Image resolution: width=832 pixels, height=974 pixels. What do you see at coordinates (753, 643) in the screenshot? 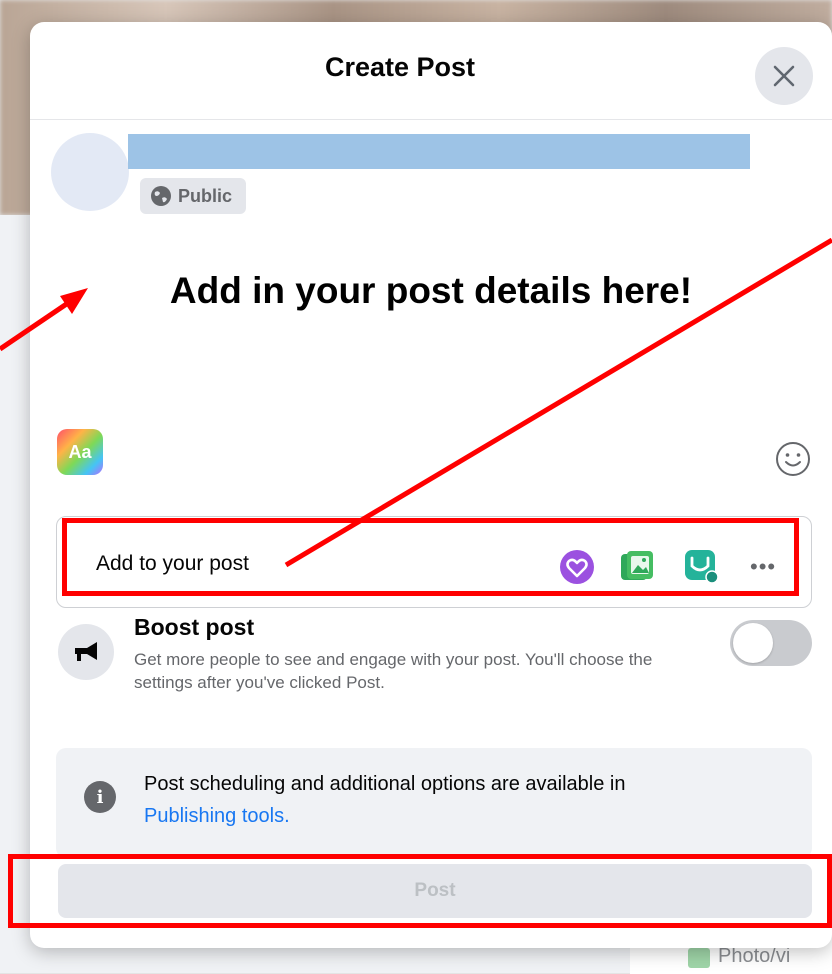
I see `toggle-knob` at bounding box center [753, 643].